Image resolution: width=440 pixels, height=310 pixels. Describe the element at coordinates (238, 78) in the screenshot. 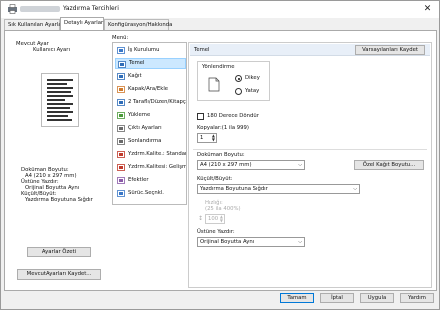

I see `portrait-radio` at that location.